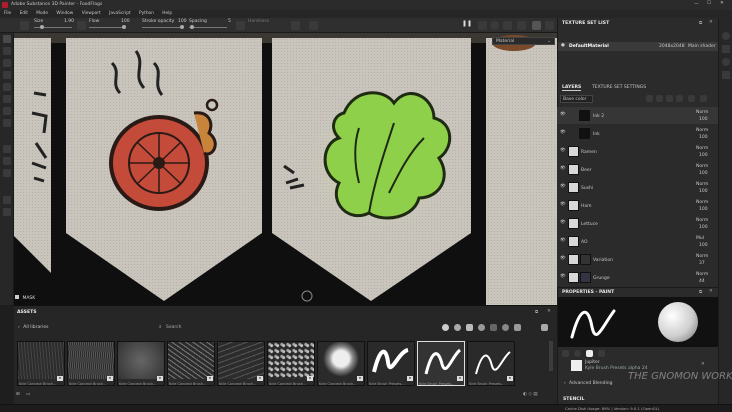 This screenshot has height=412, width=732. What do you see at coordinates (167, 13) in the screenshot?
I see `menu-help: Help` at bounding box center [167, 13].